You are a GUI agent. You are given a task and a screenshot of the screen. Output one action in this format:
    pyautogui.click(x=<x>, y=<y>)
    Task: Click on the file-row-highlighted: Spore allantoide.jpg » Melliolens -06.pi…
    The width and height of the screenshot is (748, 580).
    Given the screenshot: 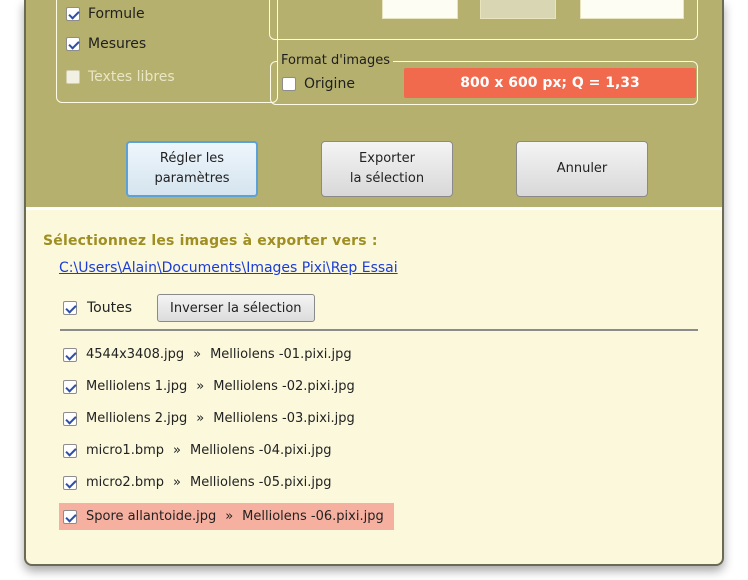 What is the action you would take?
    pyautogui.click(x=226, y=516)
    